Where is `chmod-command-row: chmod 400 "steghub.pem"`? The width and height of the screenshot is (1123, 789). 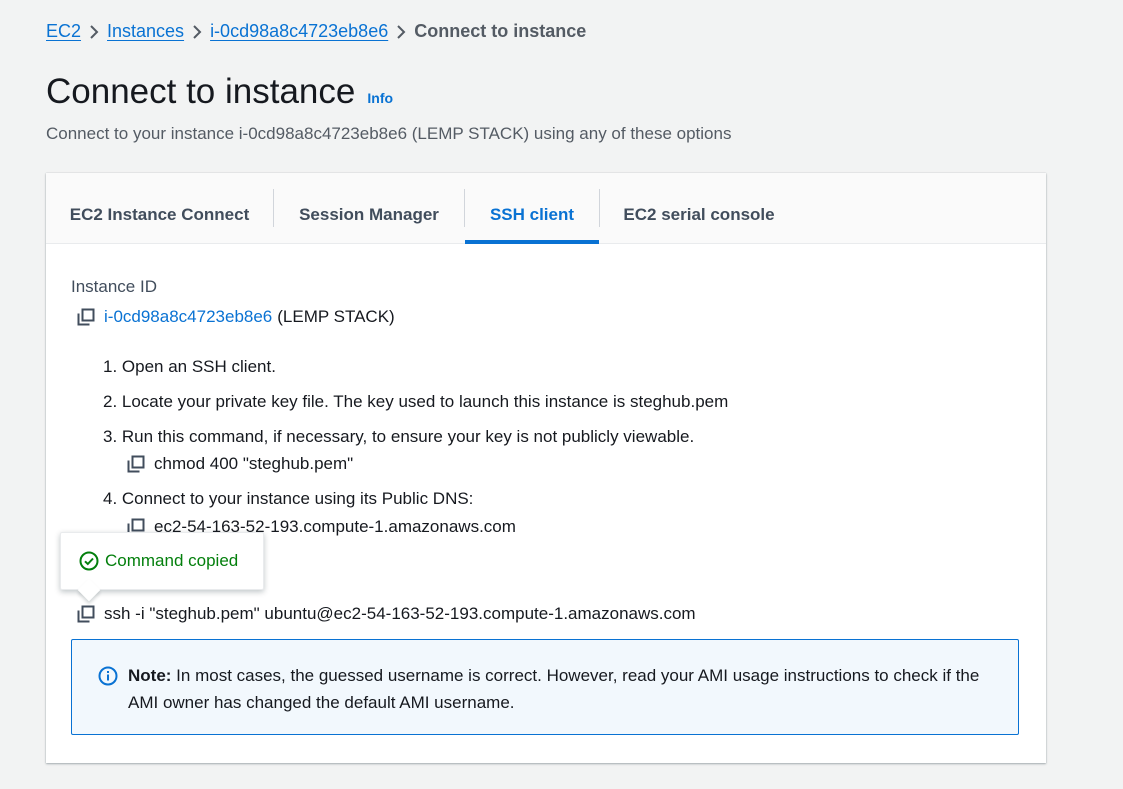
chmod-command-row: chmod 400 "steghub.pem" is located at coordinates (240, 464).